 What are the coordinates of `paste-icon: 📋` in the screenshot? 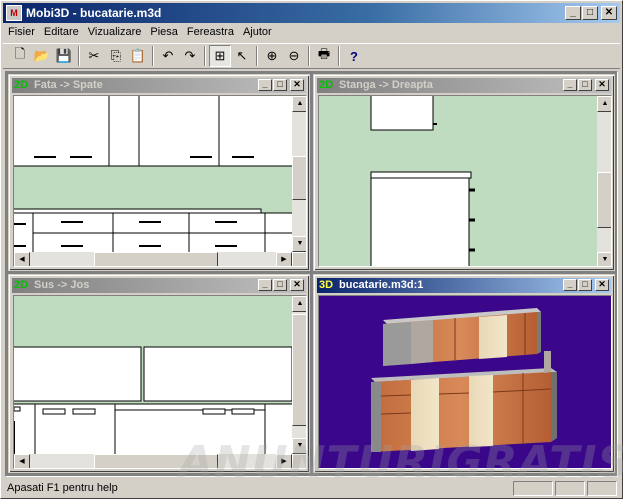 It's located at (138, 56).